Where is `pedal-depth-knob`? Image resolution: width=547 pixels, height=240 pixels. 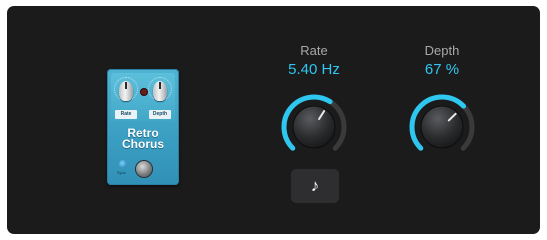 pedal-depth-knob is located at coordinates (160, 91).